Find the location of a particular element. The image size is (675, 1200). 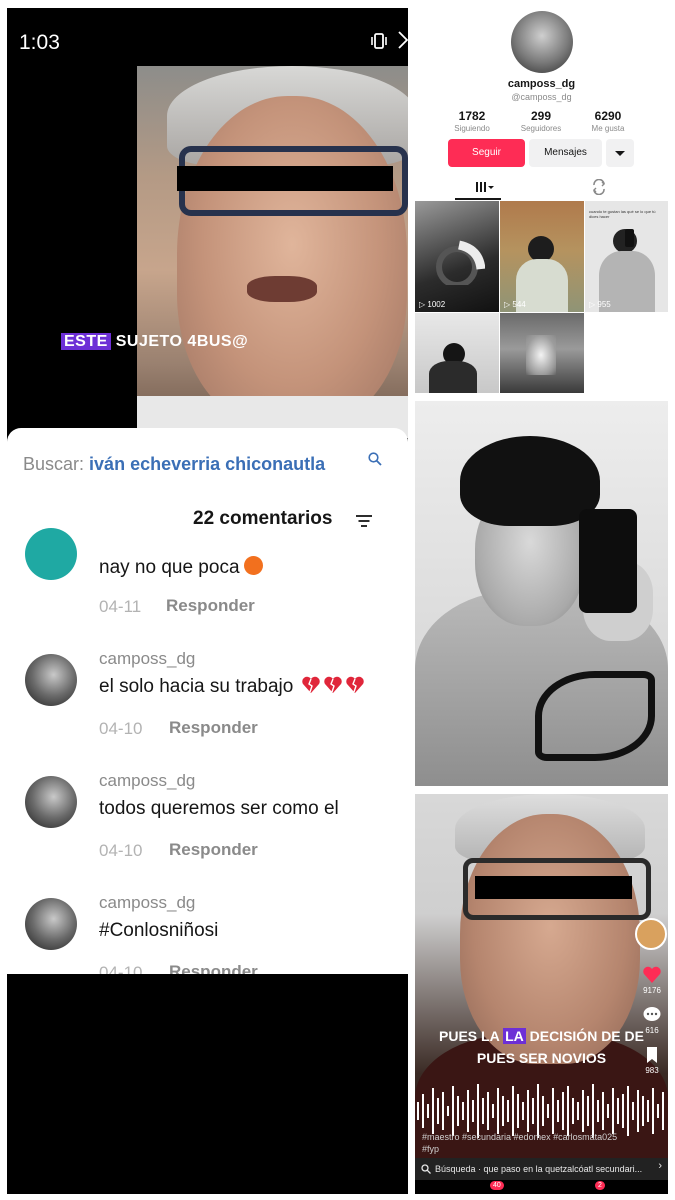

comment-item: nay no que poca 04-11 Responder is located at coordinates (207, 578).